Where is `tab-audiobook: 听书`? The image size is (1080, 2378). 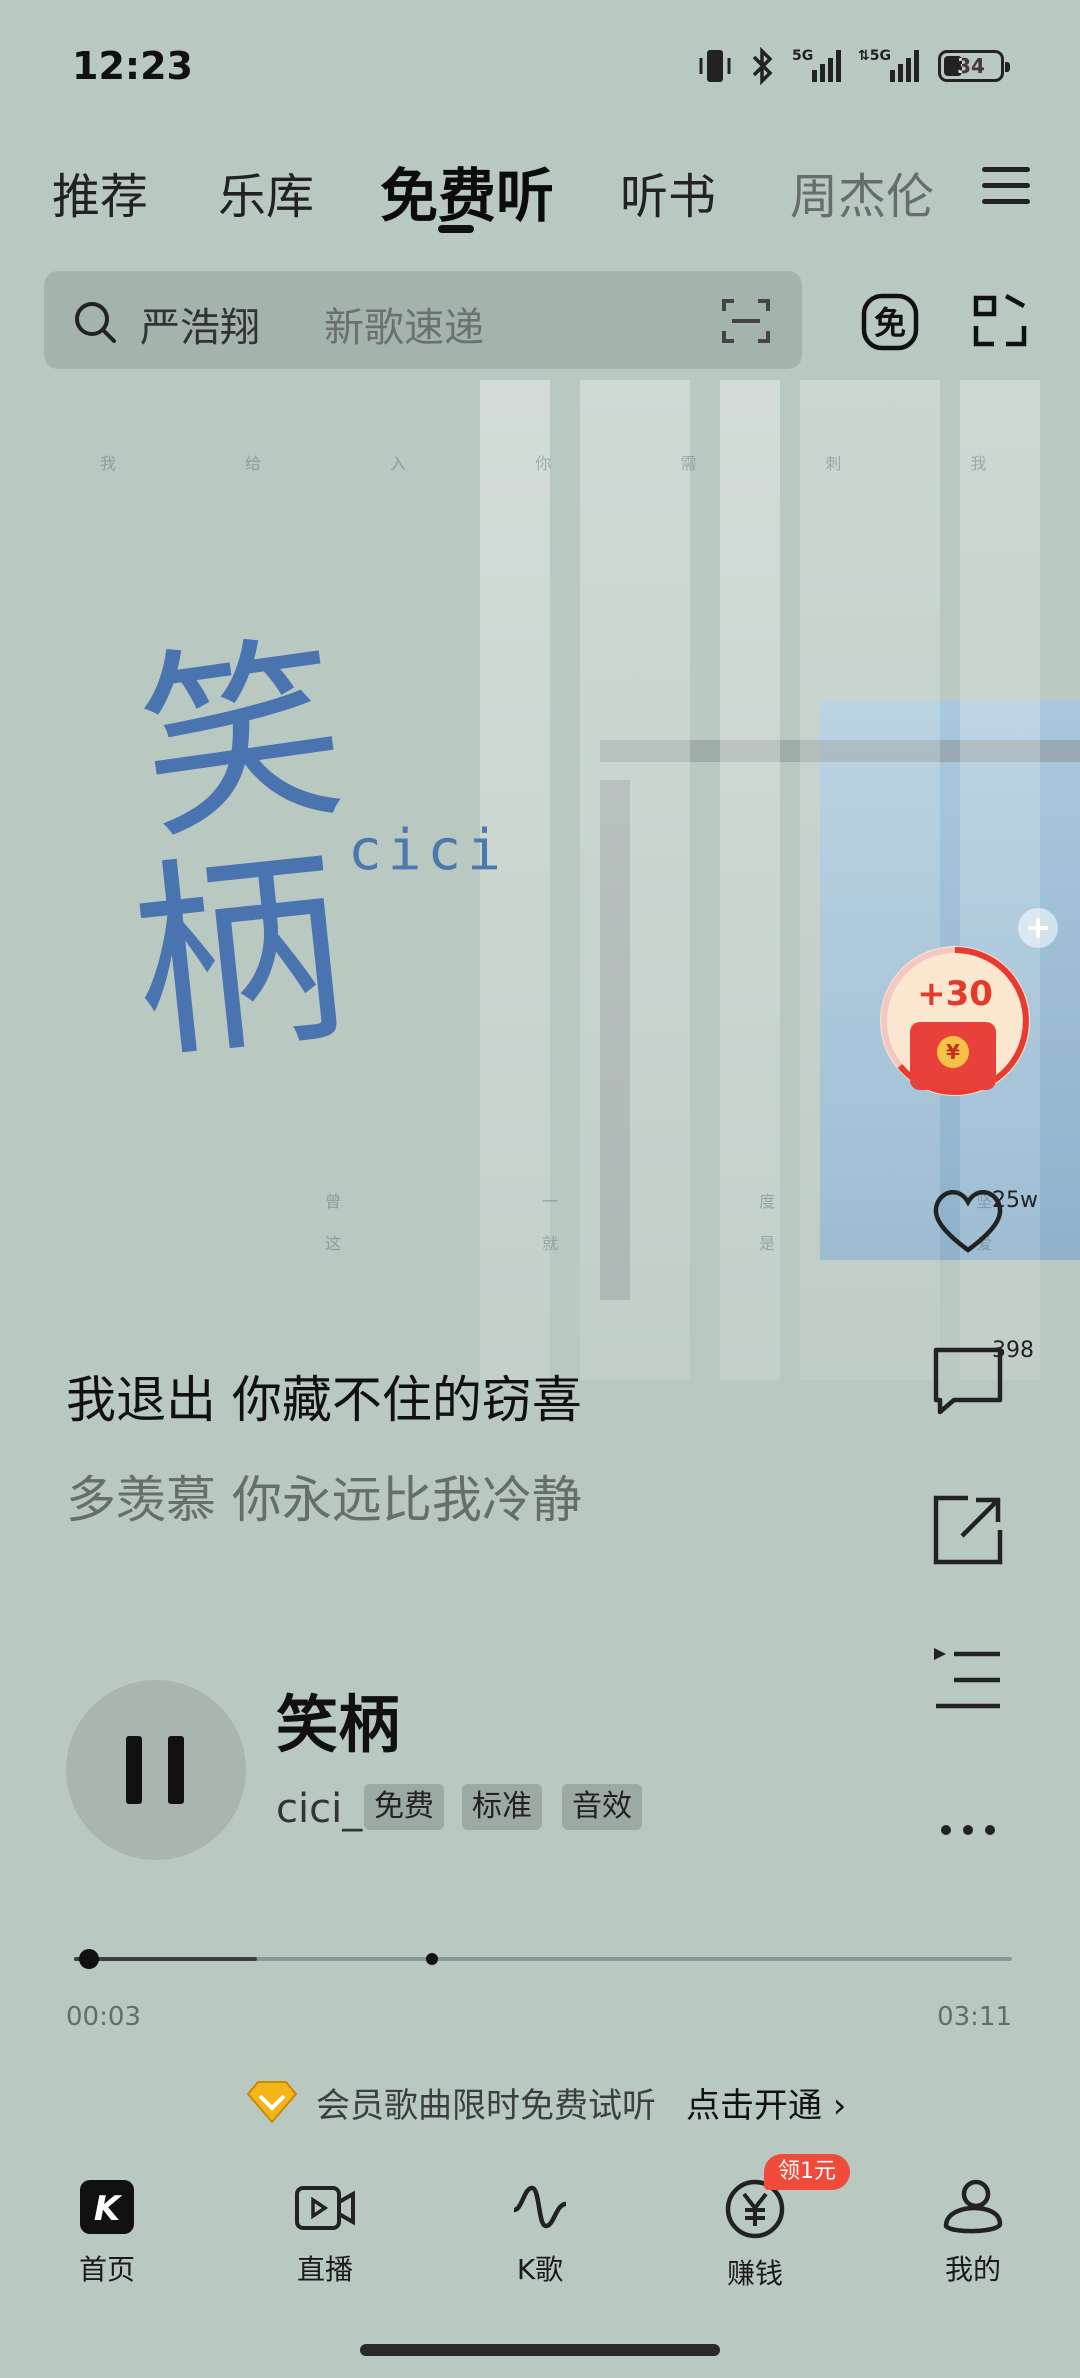
tab-audiobook: 听书 is located at coordinates (668, 192).